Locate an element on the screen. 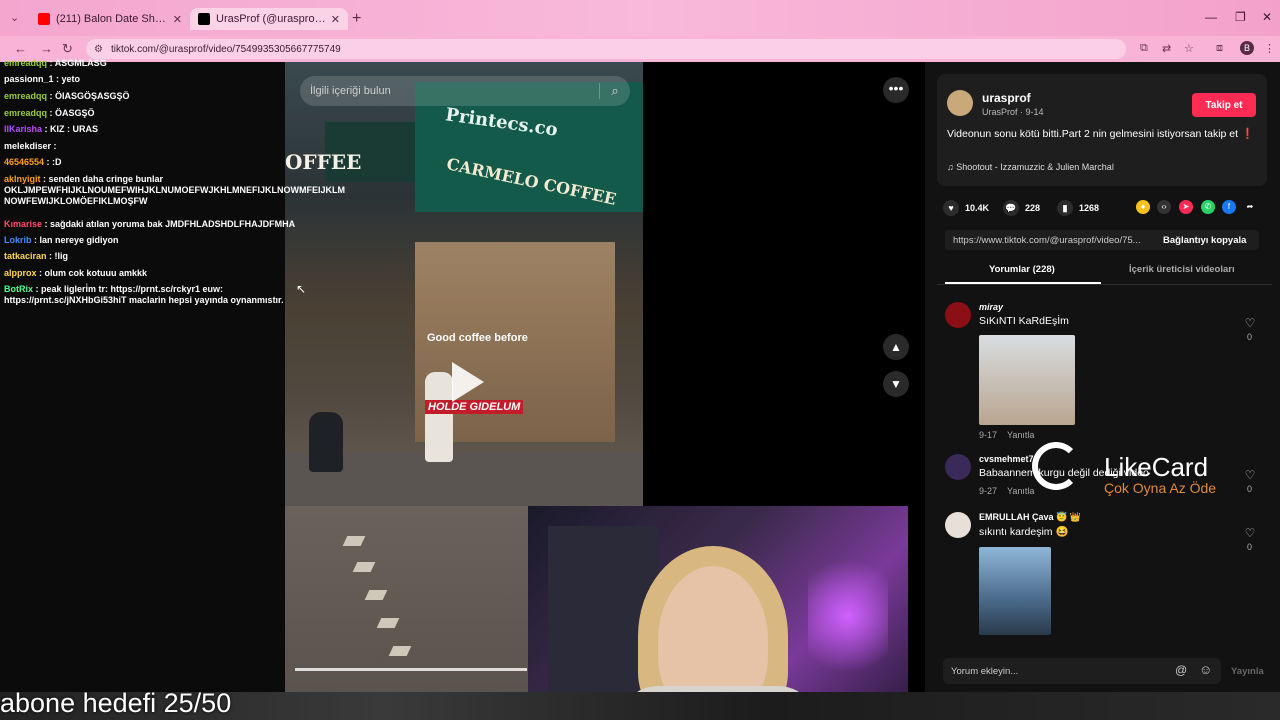 The image size is (1280, 720). play-icon is located at coordinates (468, 382).